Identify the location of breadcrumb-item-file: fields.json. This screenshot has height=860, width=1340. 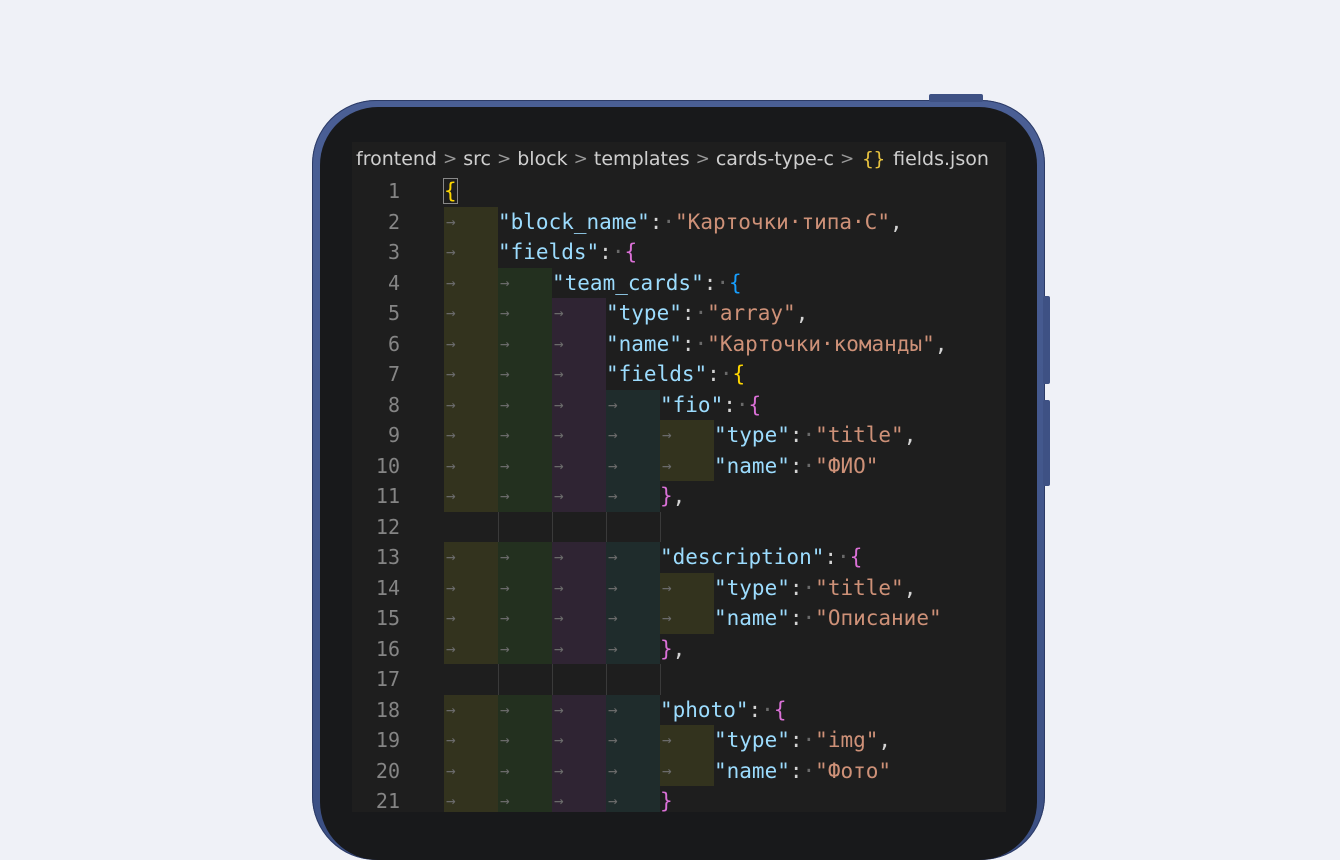
(941, 159).